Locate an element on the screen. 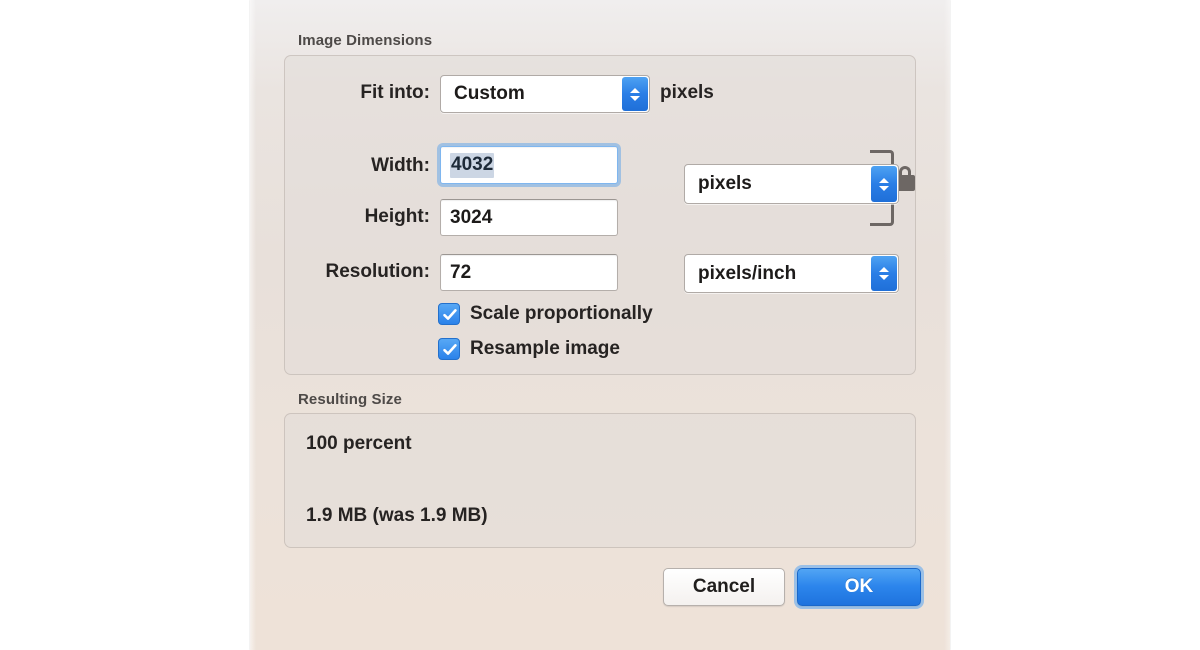 This screenshot has width=1200, height=650. dimension-units-select: pixels is located at coordinates (791, 184).